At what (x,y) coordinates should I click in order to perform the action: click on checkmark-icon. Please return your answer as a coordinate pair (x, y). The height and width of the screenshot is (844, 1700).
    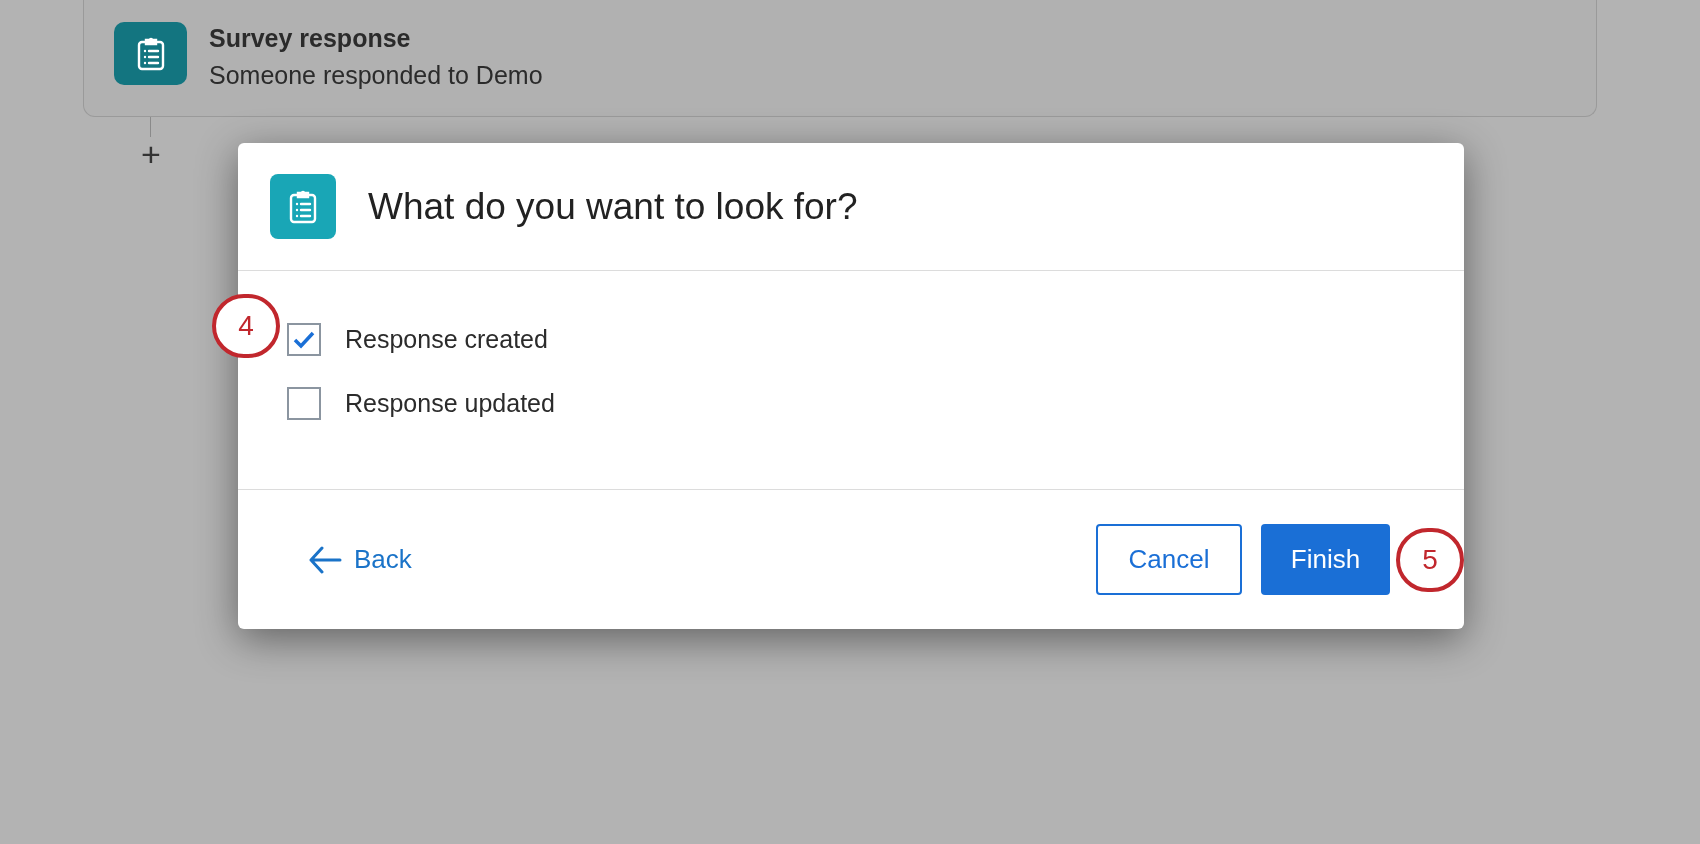
    Looking at the image, I should click on (304, 339).